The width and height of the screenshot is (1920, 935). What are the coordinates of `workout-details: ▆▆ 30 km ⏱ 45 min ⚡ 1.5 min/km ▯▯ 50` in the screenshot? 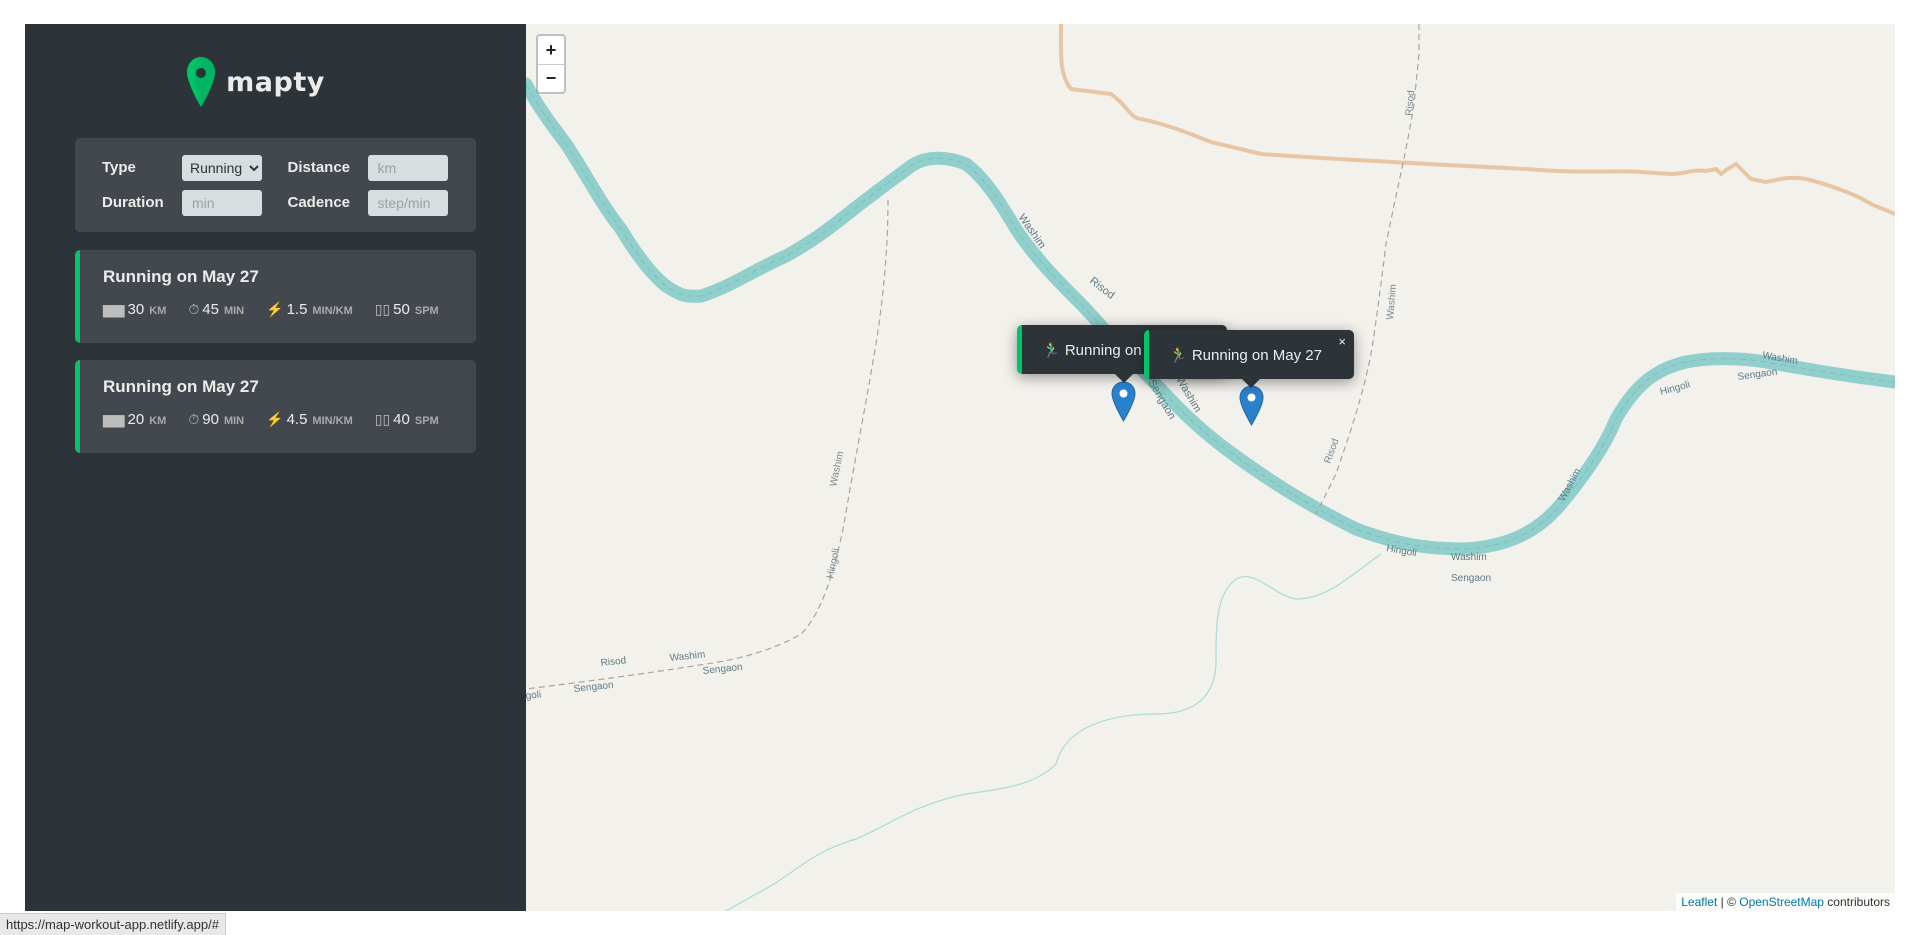 It's located at (278, 309).